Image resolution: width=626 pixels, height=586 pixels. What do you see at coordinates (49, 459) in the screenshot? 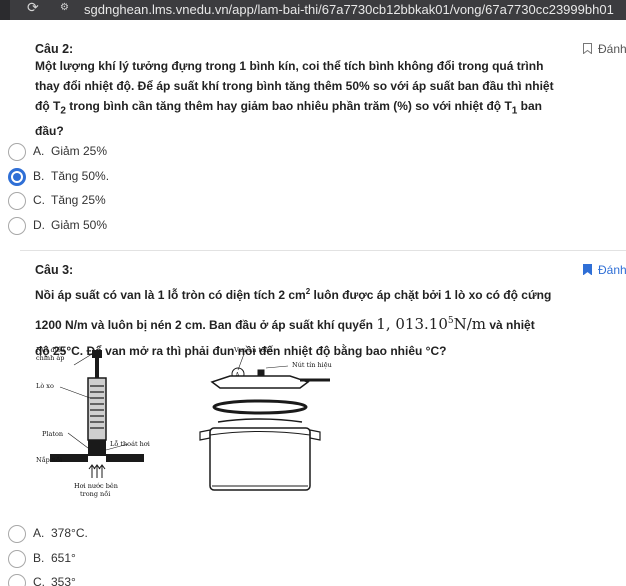
I see `svg-text: Nắp nồi` at bounding box center [49, 459].